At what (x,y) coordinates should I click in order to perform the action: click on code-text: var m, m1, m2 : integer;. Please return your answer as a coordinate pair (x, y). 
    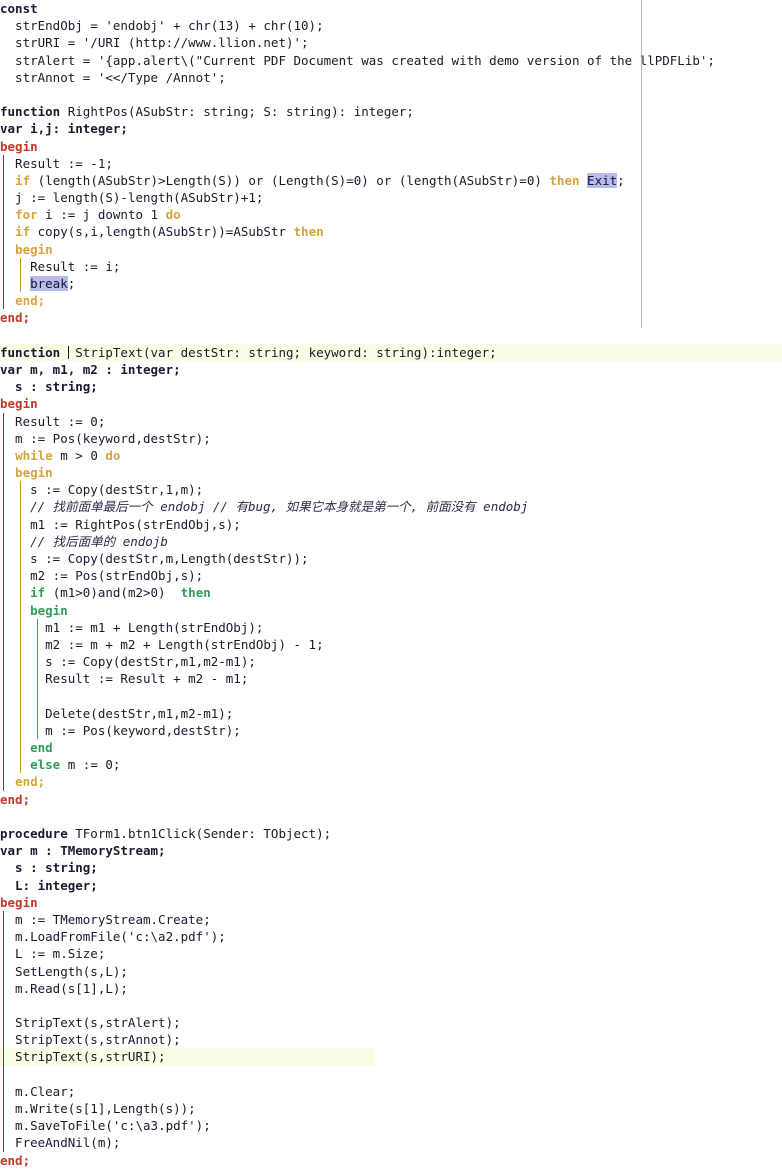
    Looking at the image, I should click on (90, 369).